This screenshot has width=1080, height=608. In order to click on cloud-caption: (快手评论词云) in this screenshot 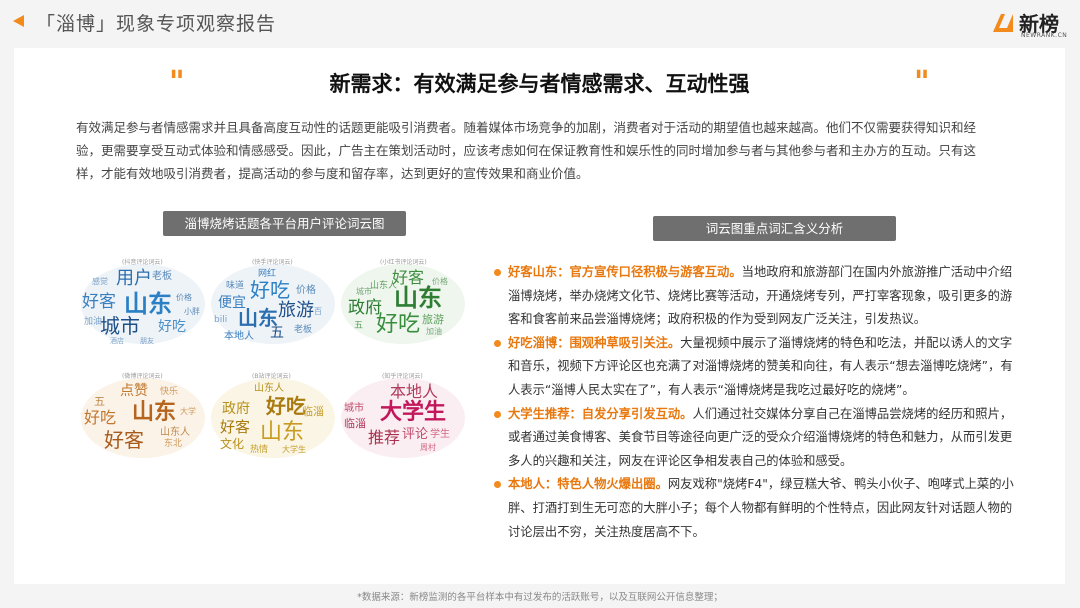, I will do `click(272, 262)`.